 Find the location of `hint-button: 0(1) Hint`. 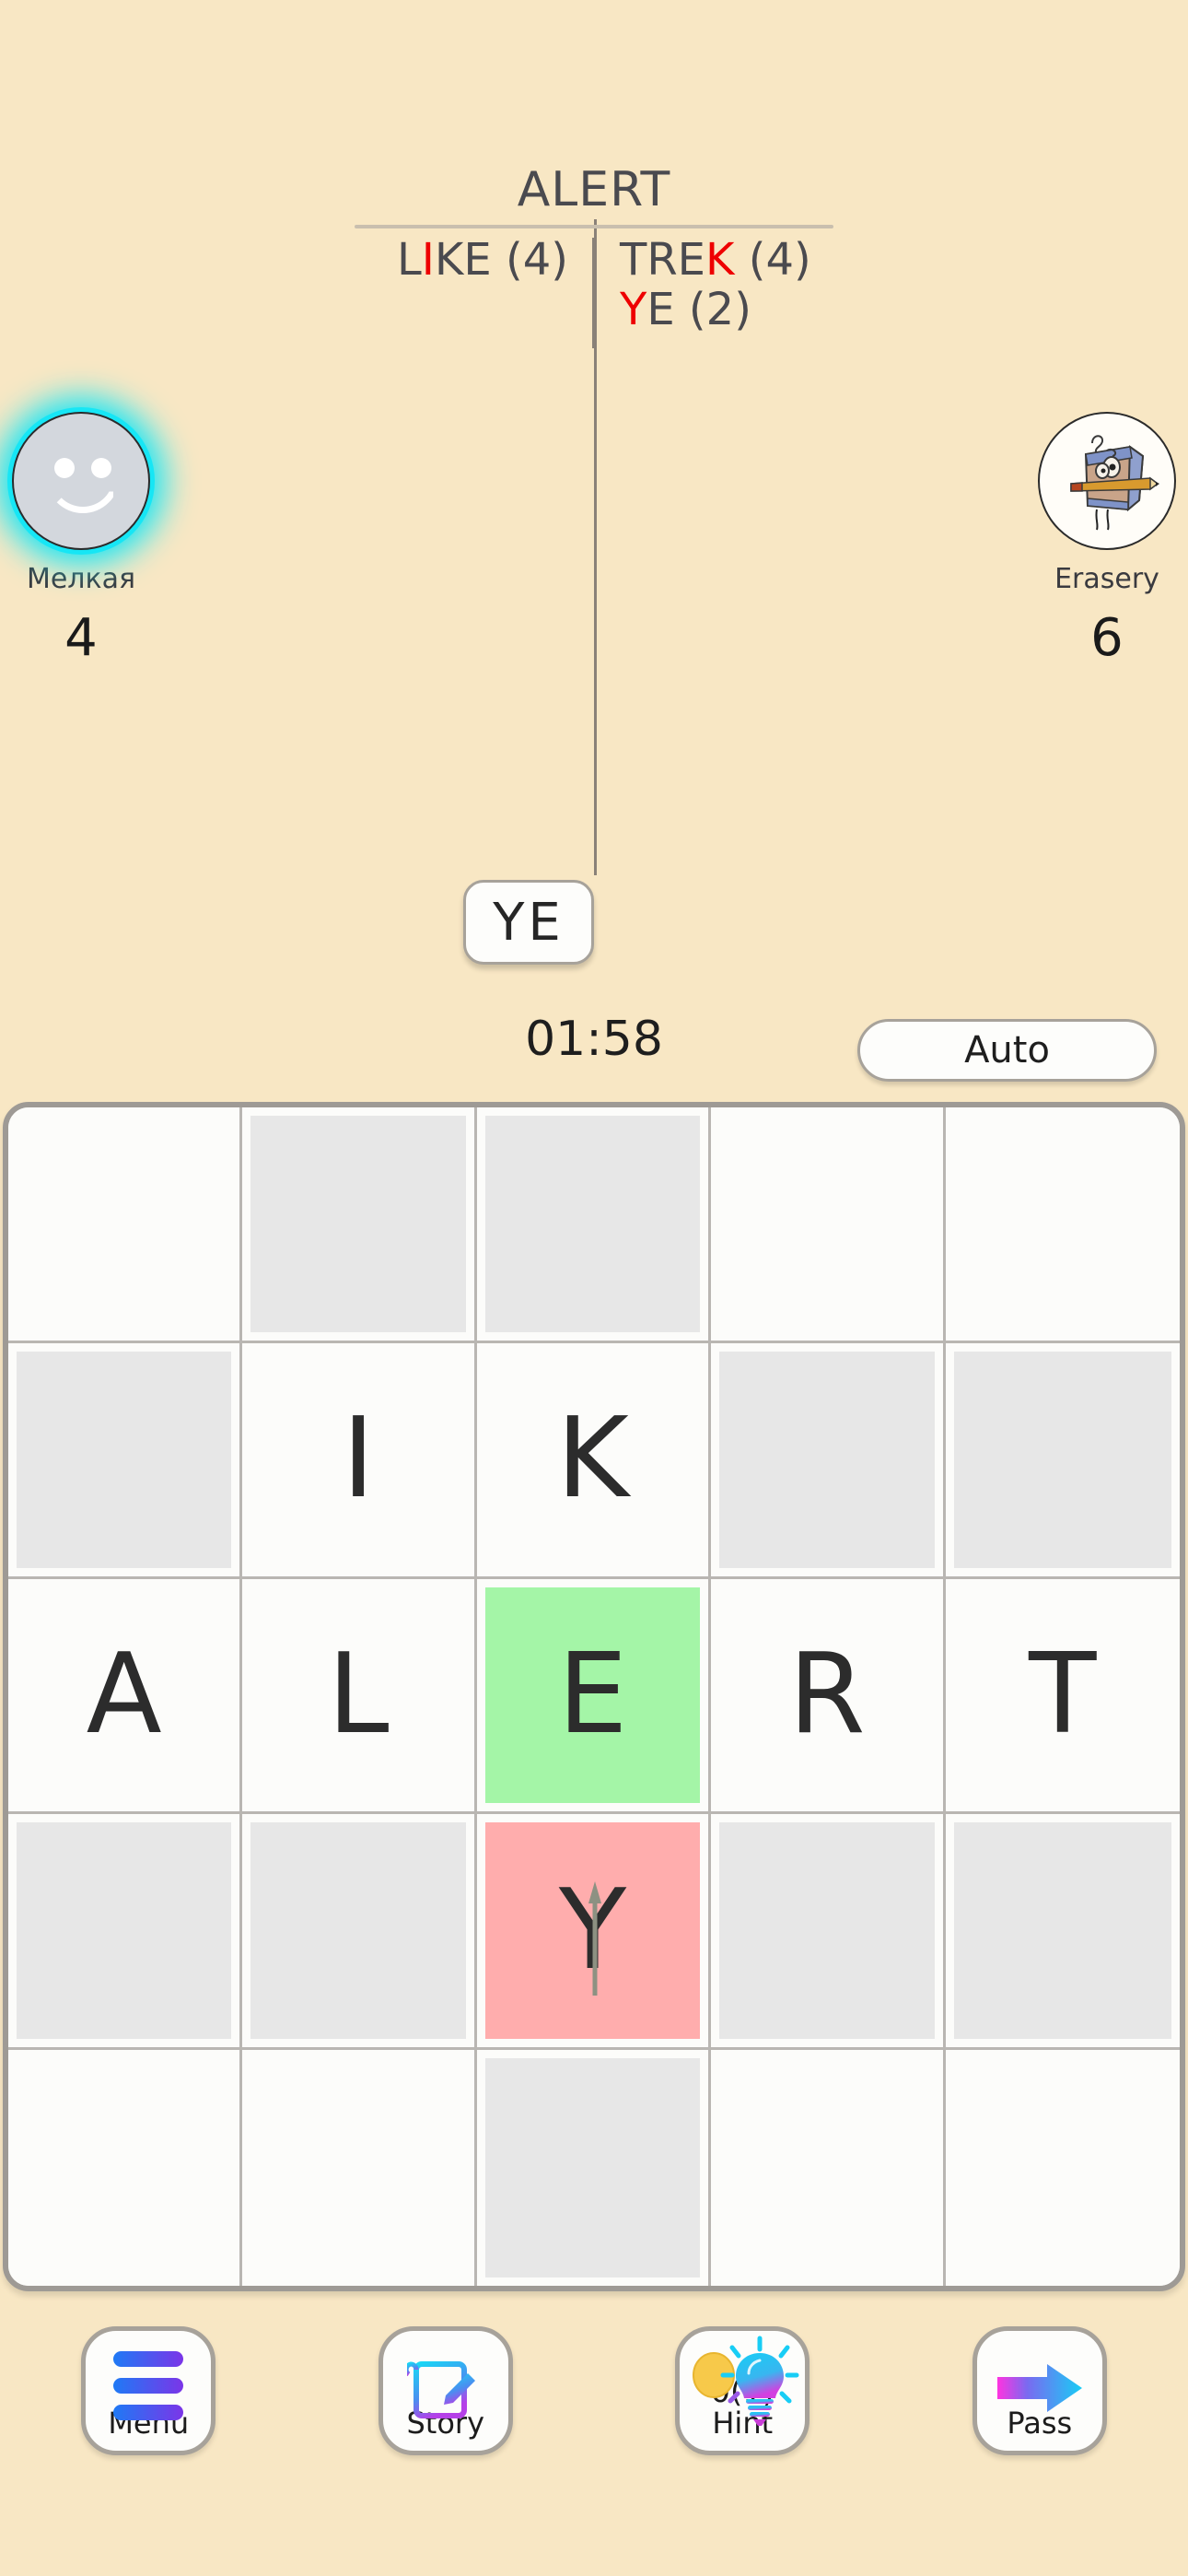

hint-button: 0(1) Hint is located at coordinates (742, 2390).